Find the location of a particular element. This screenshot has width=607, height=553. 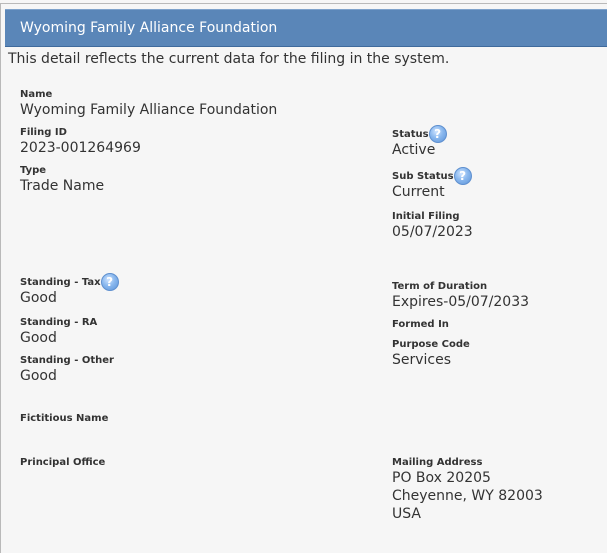

field-principal-office: Principal Office is located at coordinates (62, 462).